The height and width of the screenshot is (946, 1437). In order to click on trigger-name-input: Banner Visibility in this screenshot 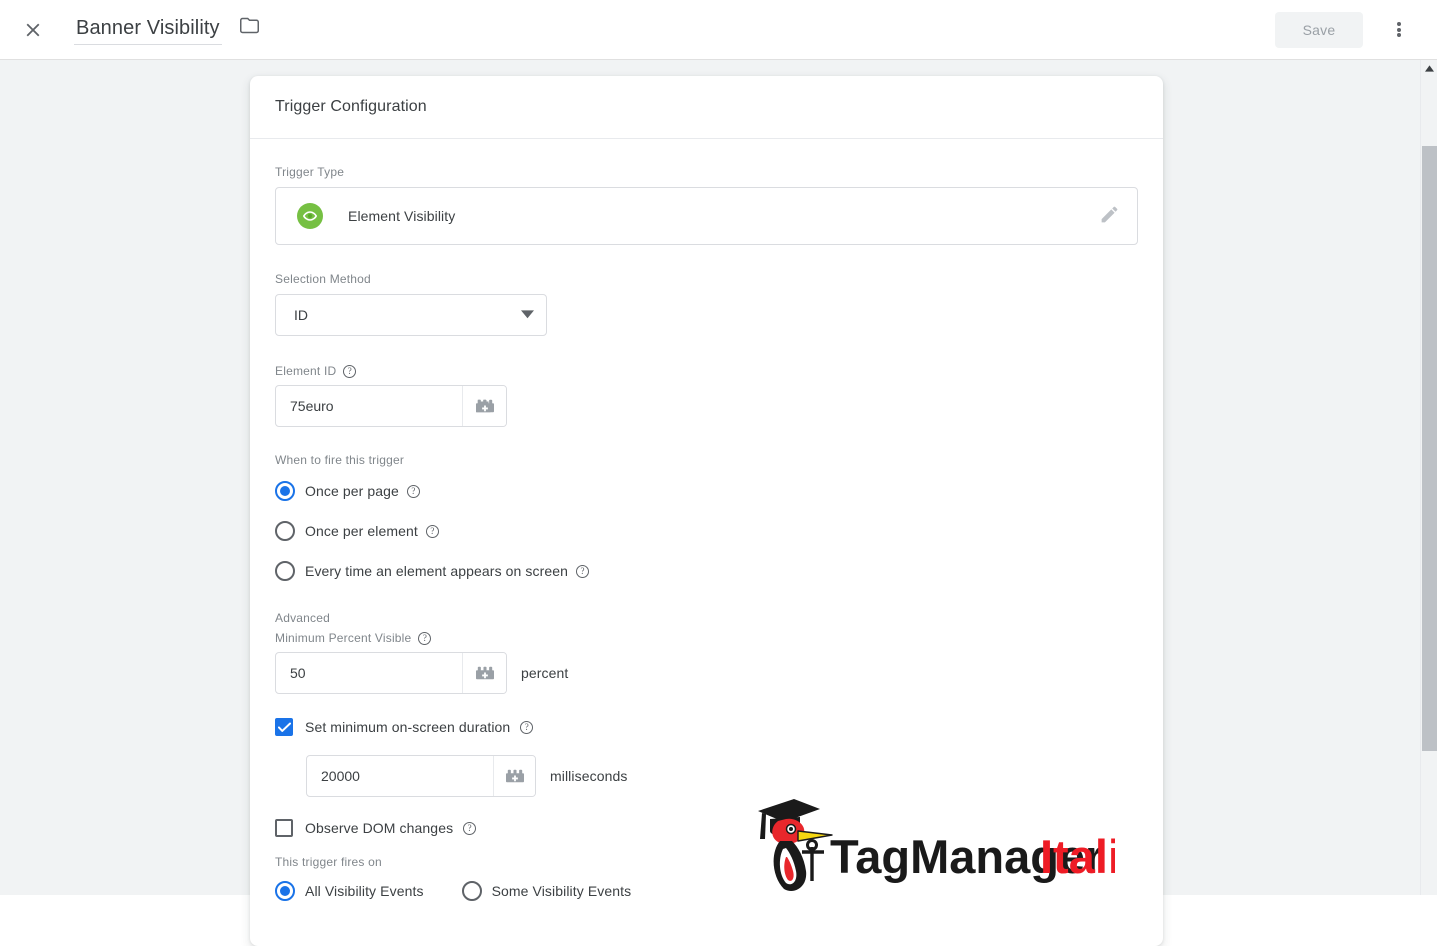, I will do `click(148, 30)`.